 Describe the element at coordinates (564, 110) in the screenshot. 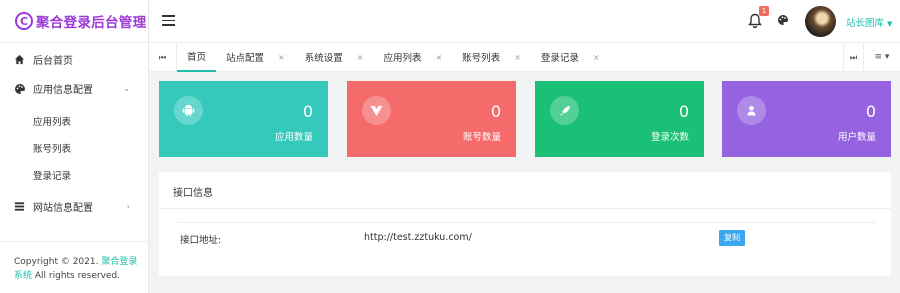

I see `rocket-icon` at that location.